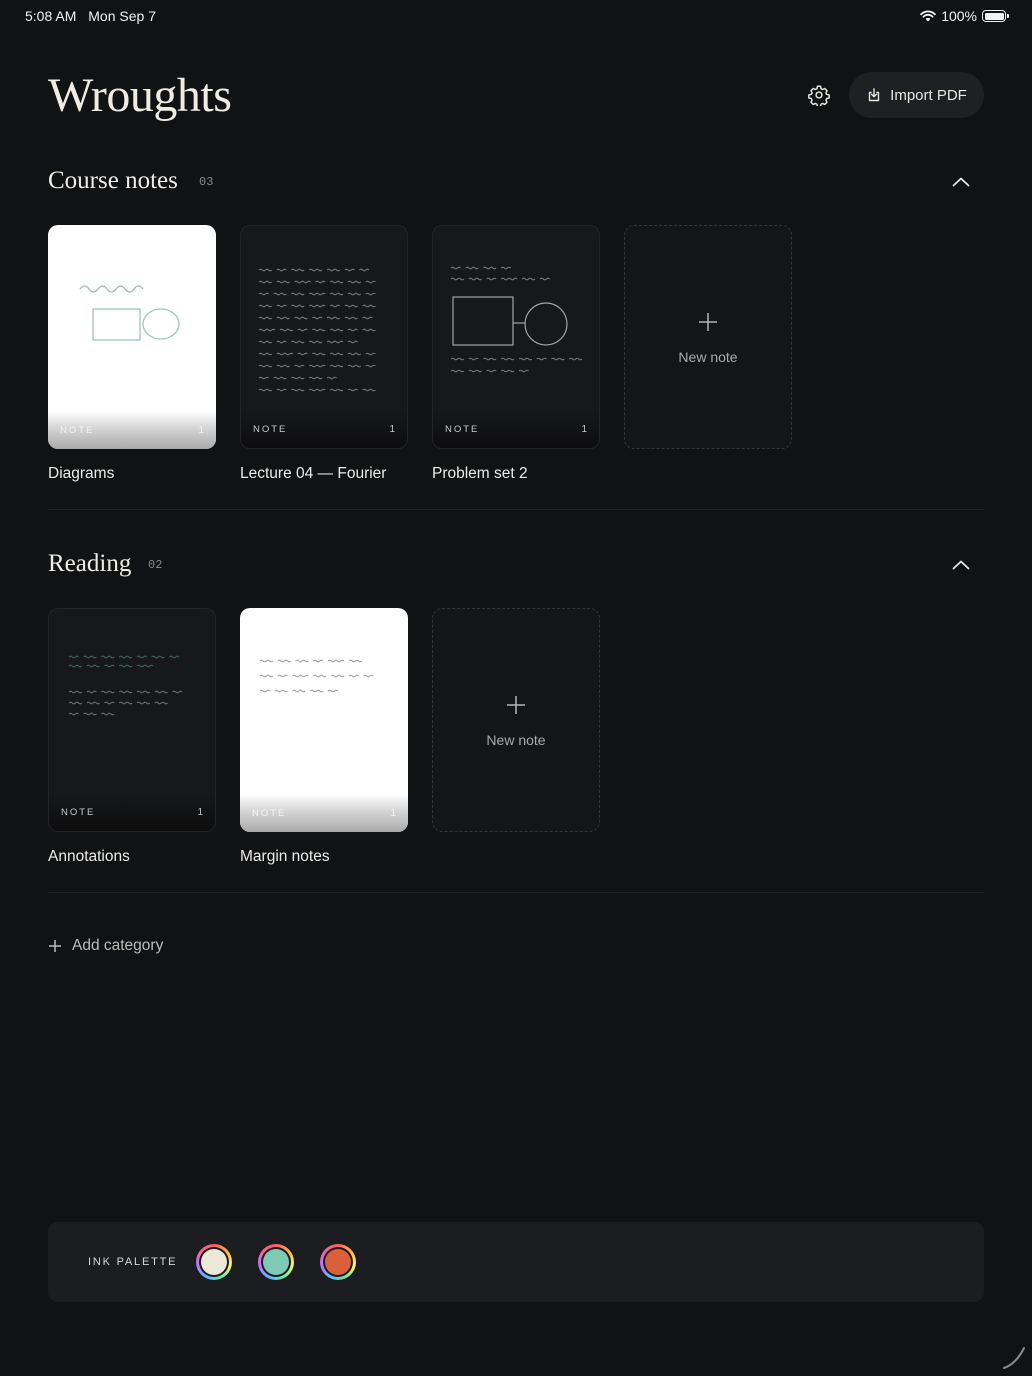  I want to click on new-note-button-reading: New note, so click(516, 720).